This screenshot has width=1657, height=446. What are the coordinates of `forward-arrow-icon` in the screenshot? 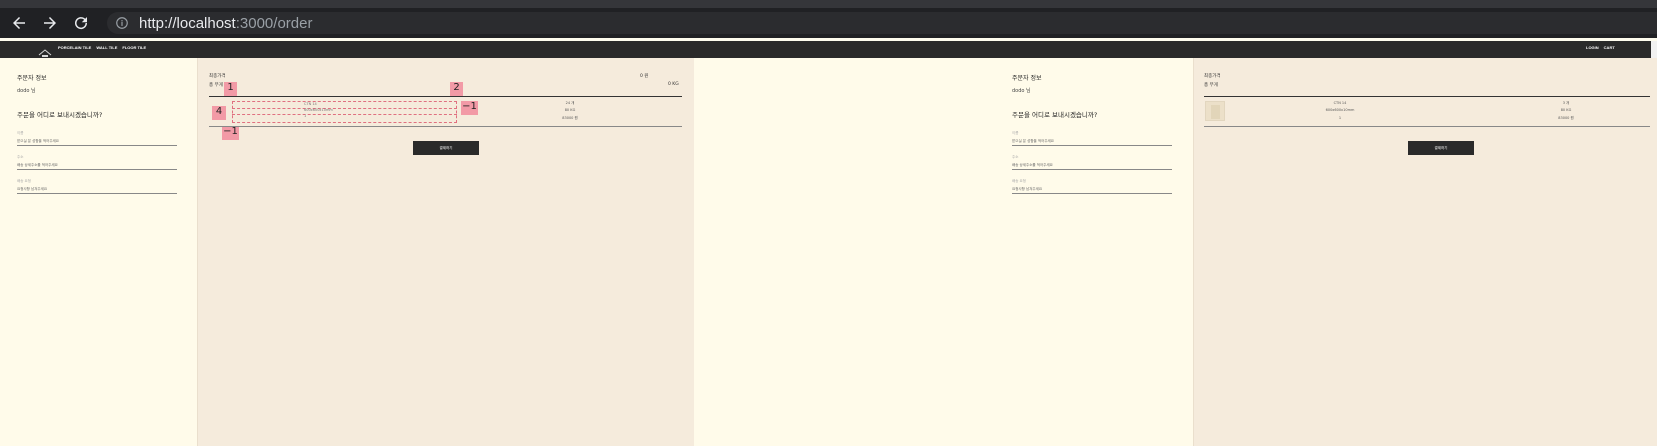 It's located at (50, 23).